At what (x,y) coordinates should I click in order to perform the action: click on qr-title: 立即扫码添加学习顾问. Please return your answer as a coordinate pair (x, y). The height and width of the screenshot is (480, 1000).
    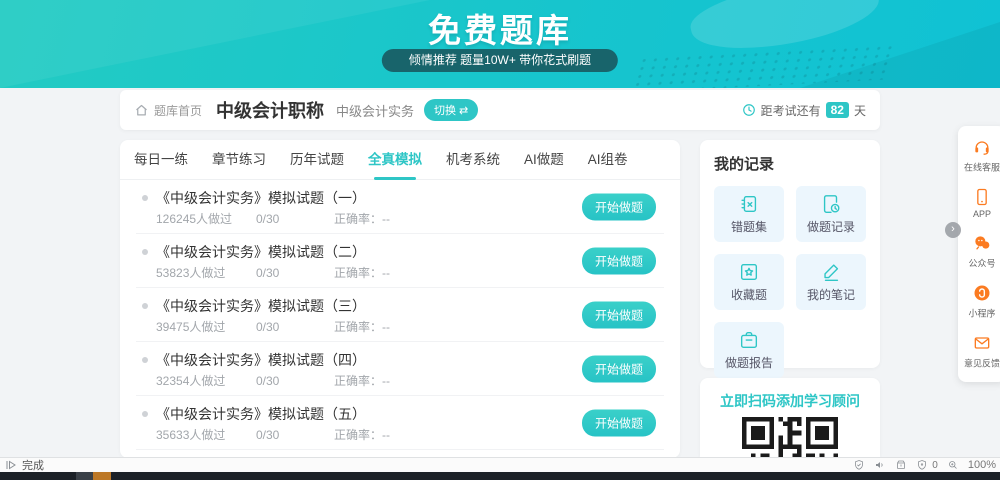
    Looking at the image, I should click on (790, 401).